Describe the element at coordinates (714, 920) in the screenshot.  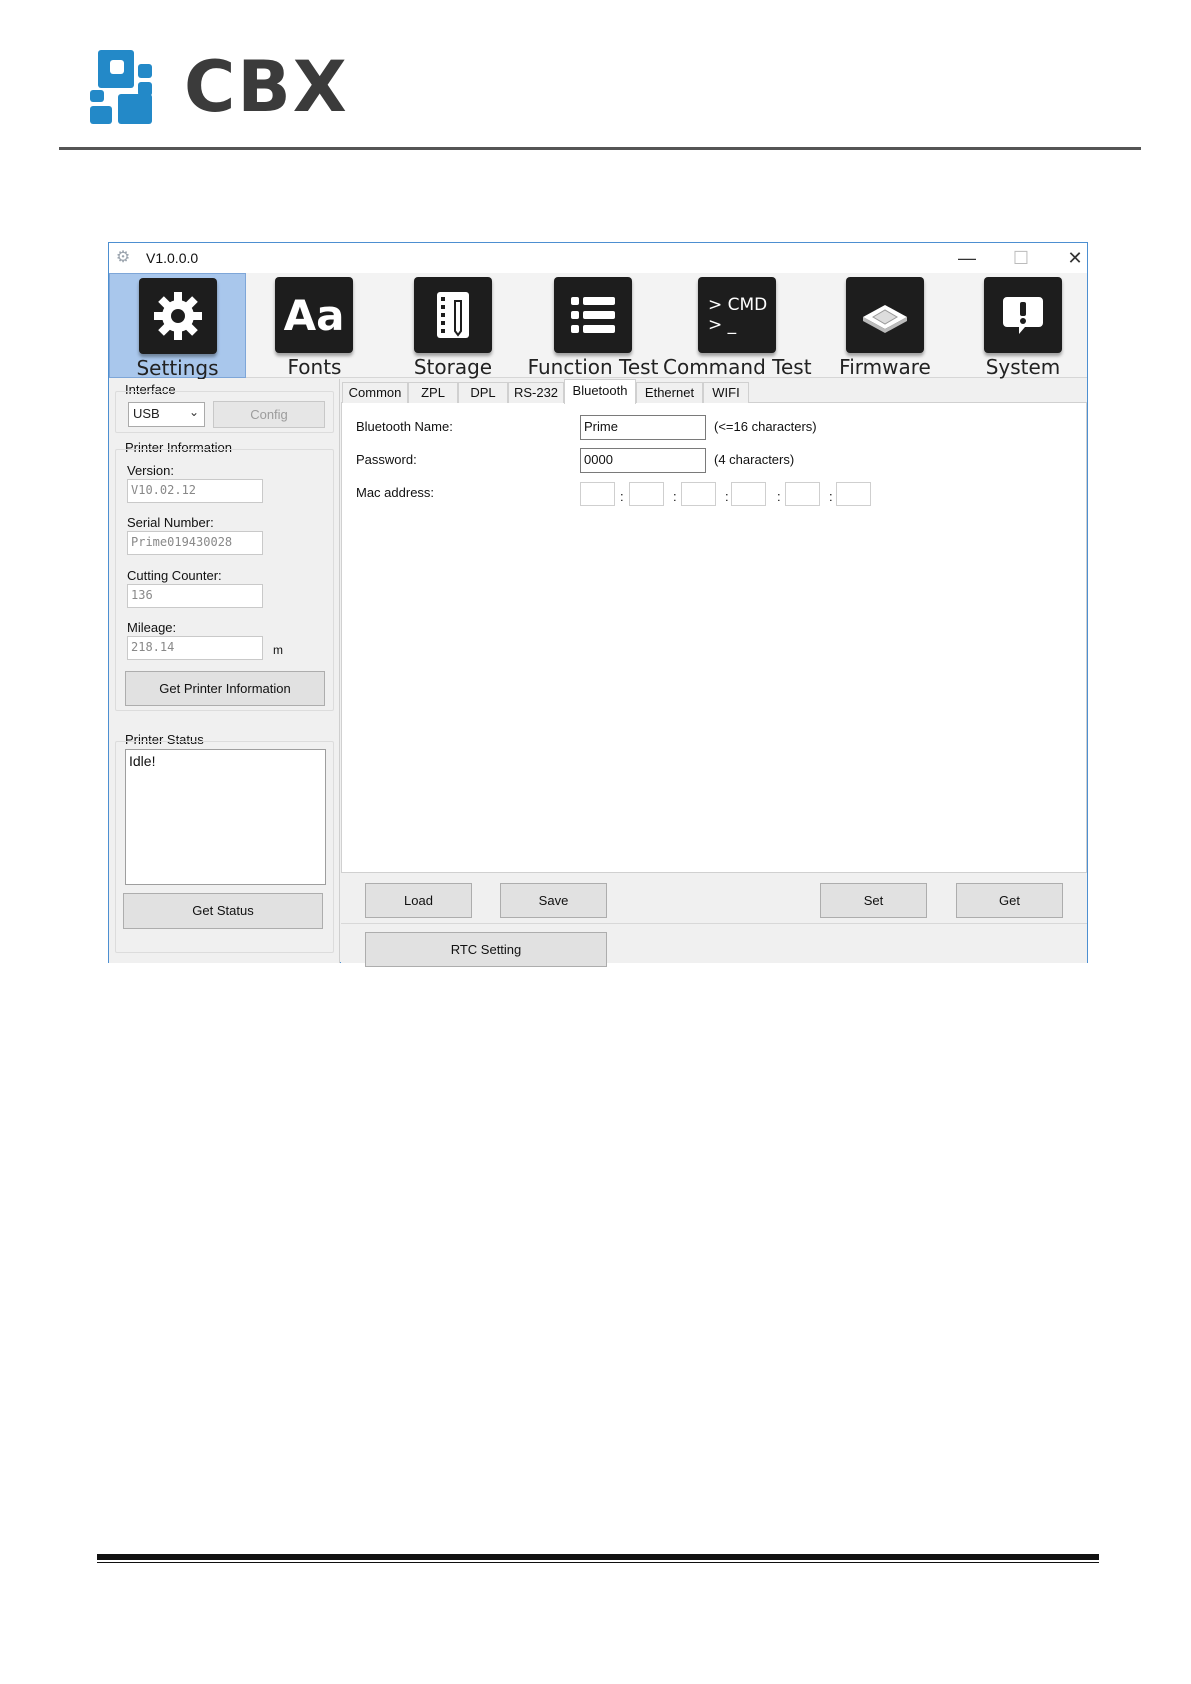
I see `action-bar: Load Save Set Get RTC Setting` at that location.